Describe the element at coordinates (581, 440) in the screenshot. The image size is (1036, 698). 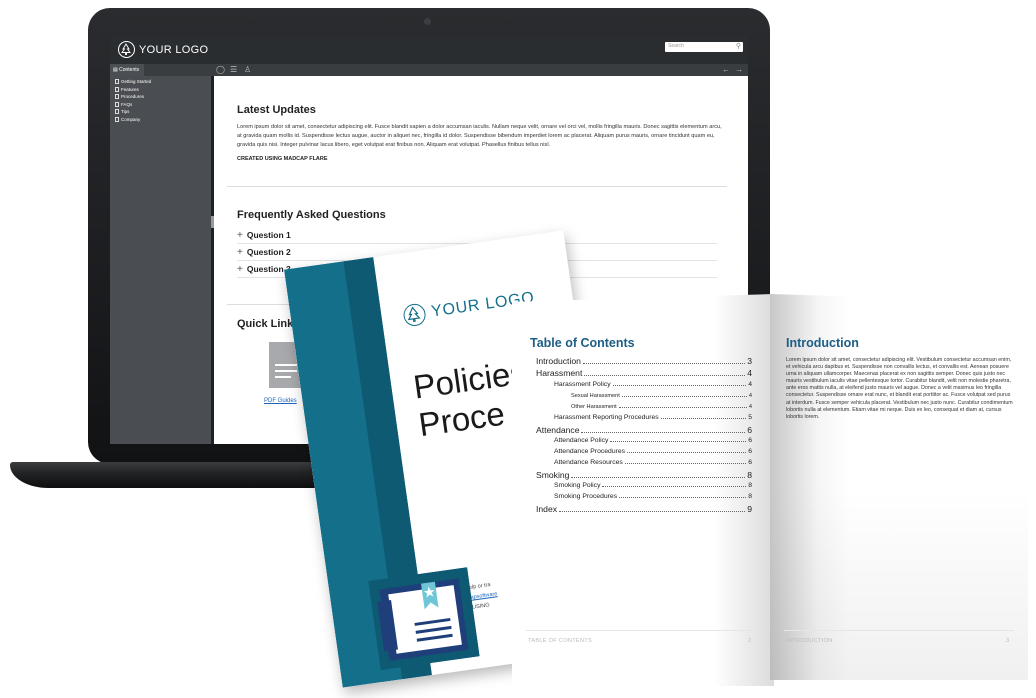
I see `toc-entry-label: Attendance Policy` at that location.